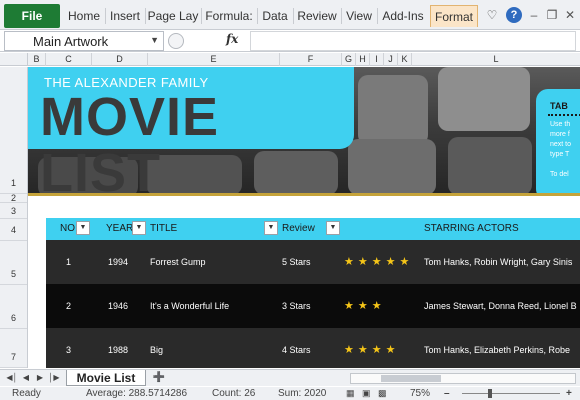 The image size is (580, 400). Describe the element at coordinates (71, 41) in the screenshot. I see `name-box-value: Main Artwork` at that location.